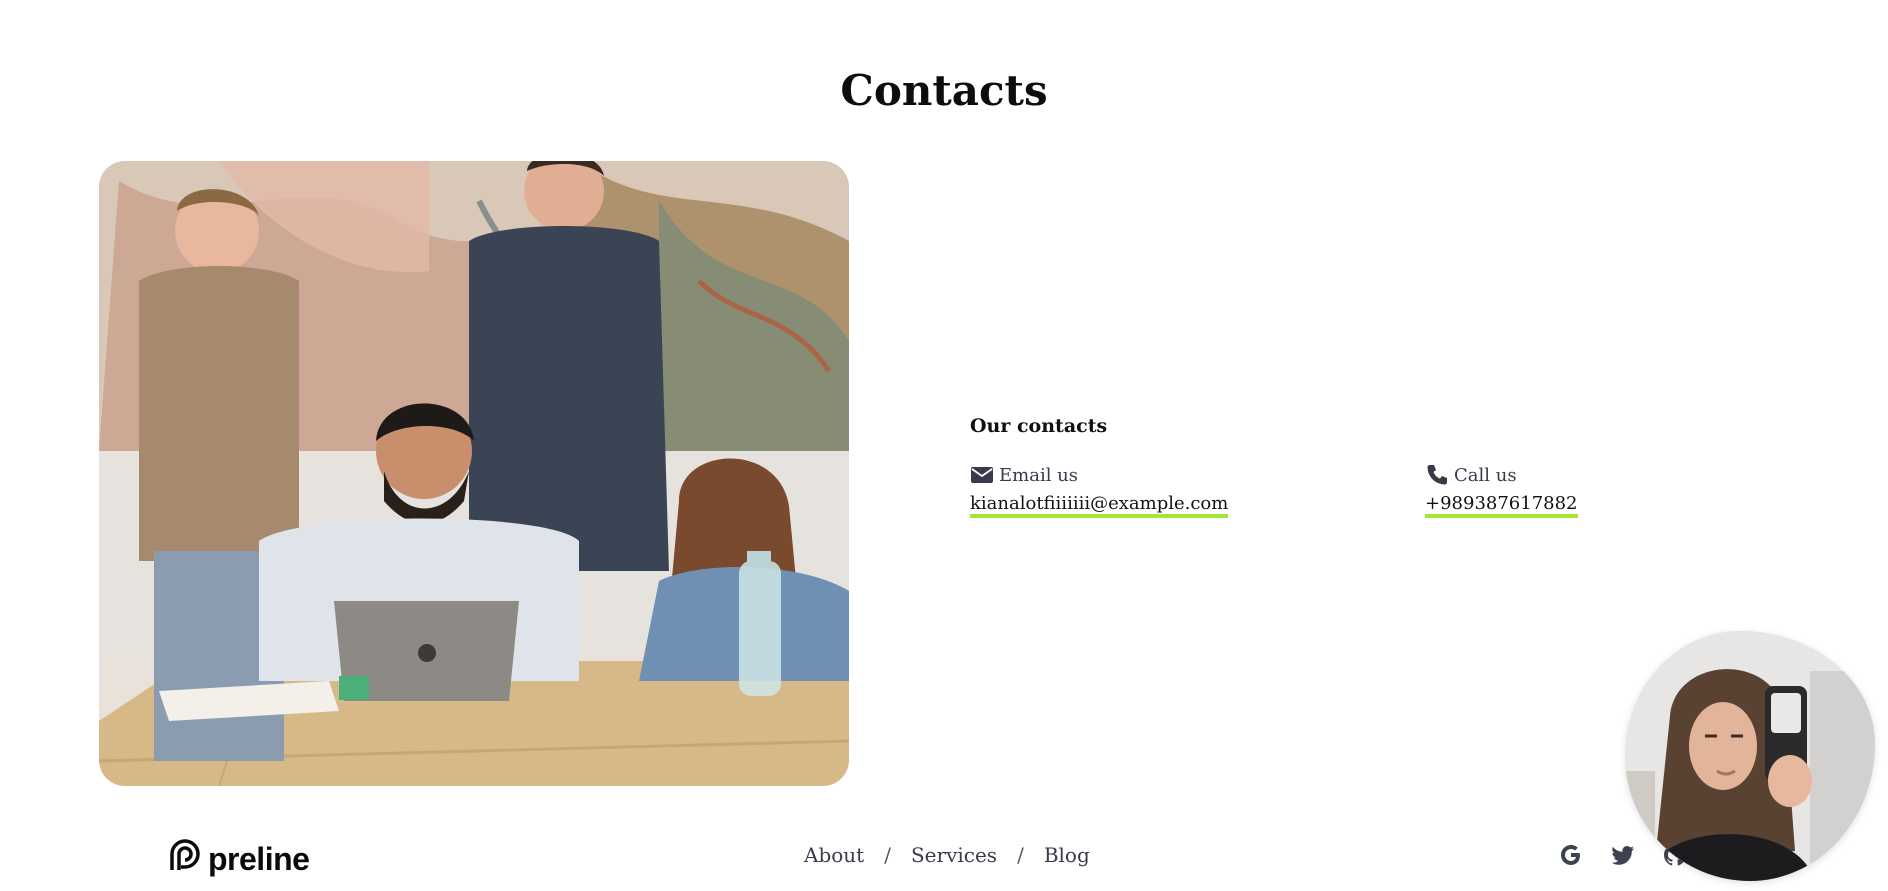 The height and width of the screenshot is (891, 1888). Describe the element at coordinates (1485, 475) in the screenshot. I see `phone-label: Call us` at that location.